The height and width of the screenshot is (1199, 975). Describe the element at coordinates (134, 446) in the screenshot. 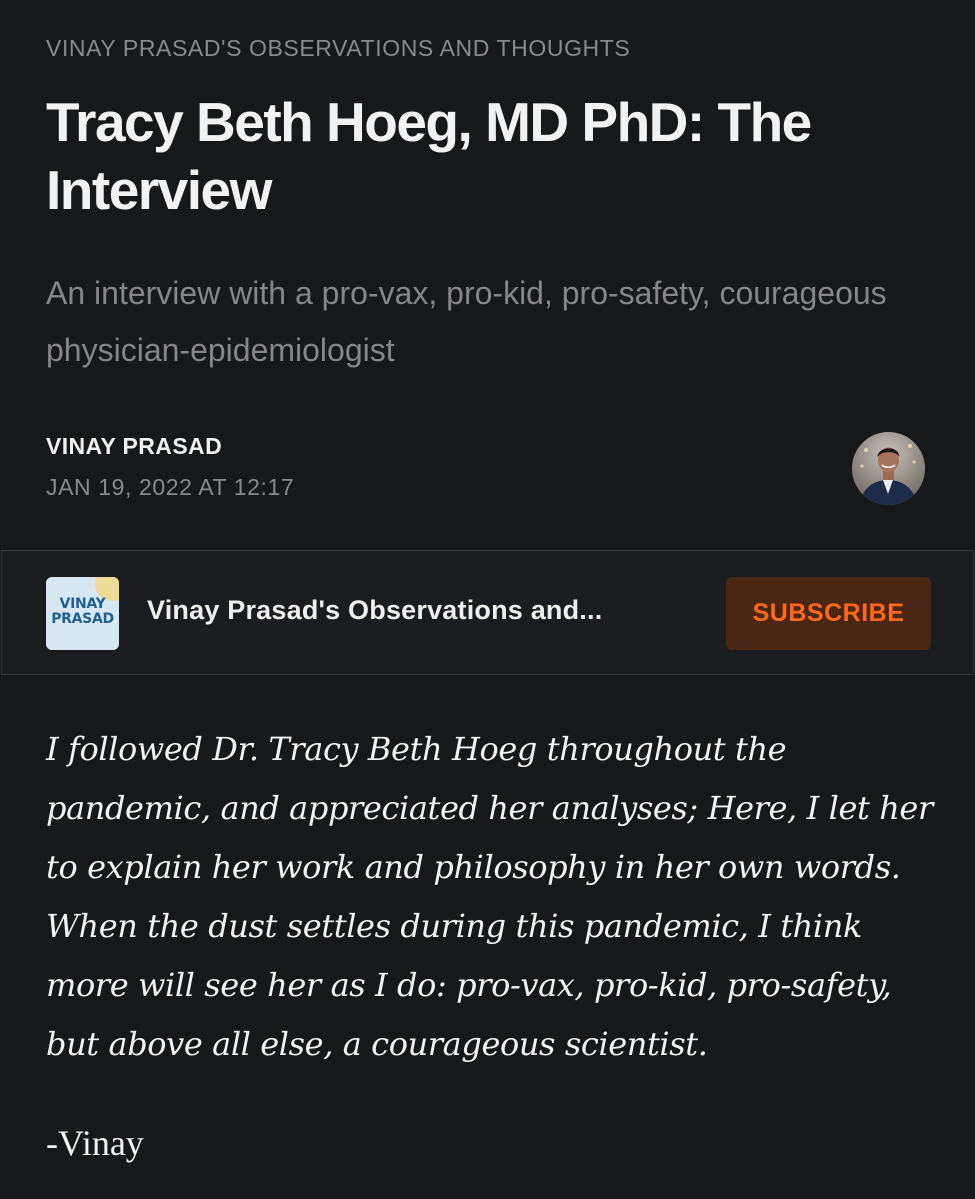

I see `author-name: VINAY PRASAD` at that location.